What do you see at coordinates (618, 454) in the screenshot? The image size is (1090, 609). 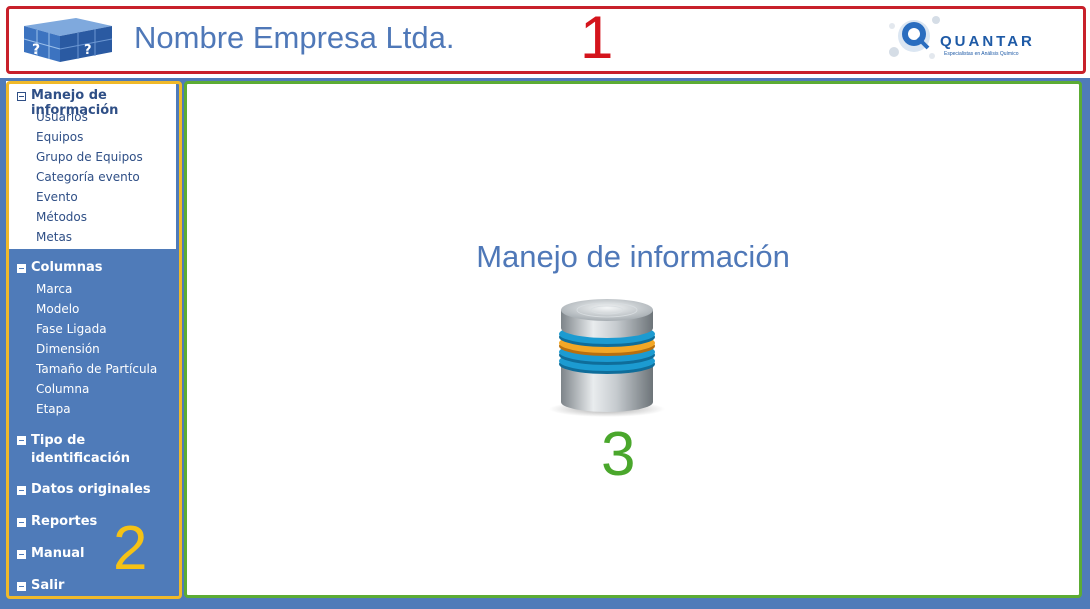 I see `region-marker-3: 3` at bounding box center [618, 454].